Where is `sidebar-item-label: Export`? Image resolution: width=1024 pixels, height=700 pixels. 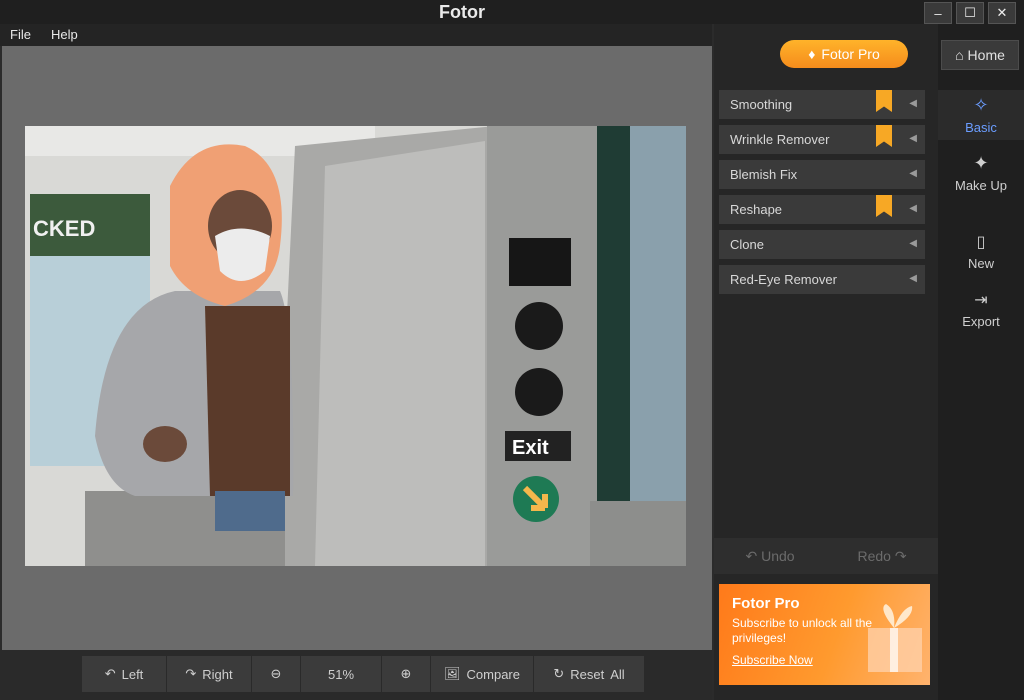
sidebar-item-label: Export is located at coordinates (981, 321).